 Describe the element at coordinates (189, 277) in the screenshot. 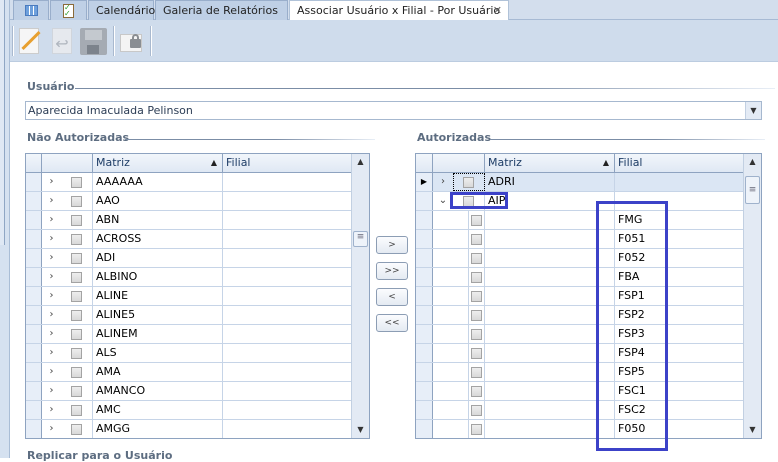

I see `table-row: › ALBINO` at that location.